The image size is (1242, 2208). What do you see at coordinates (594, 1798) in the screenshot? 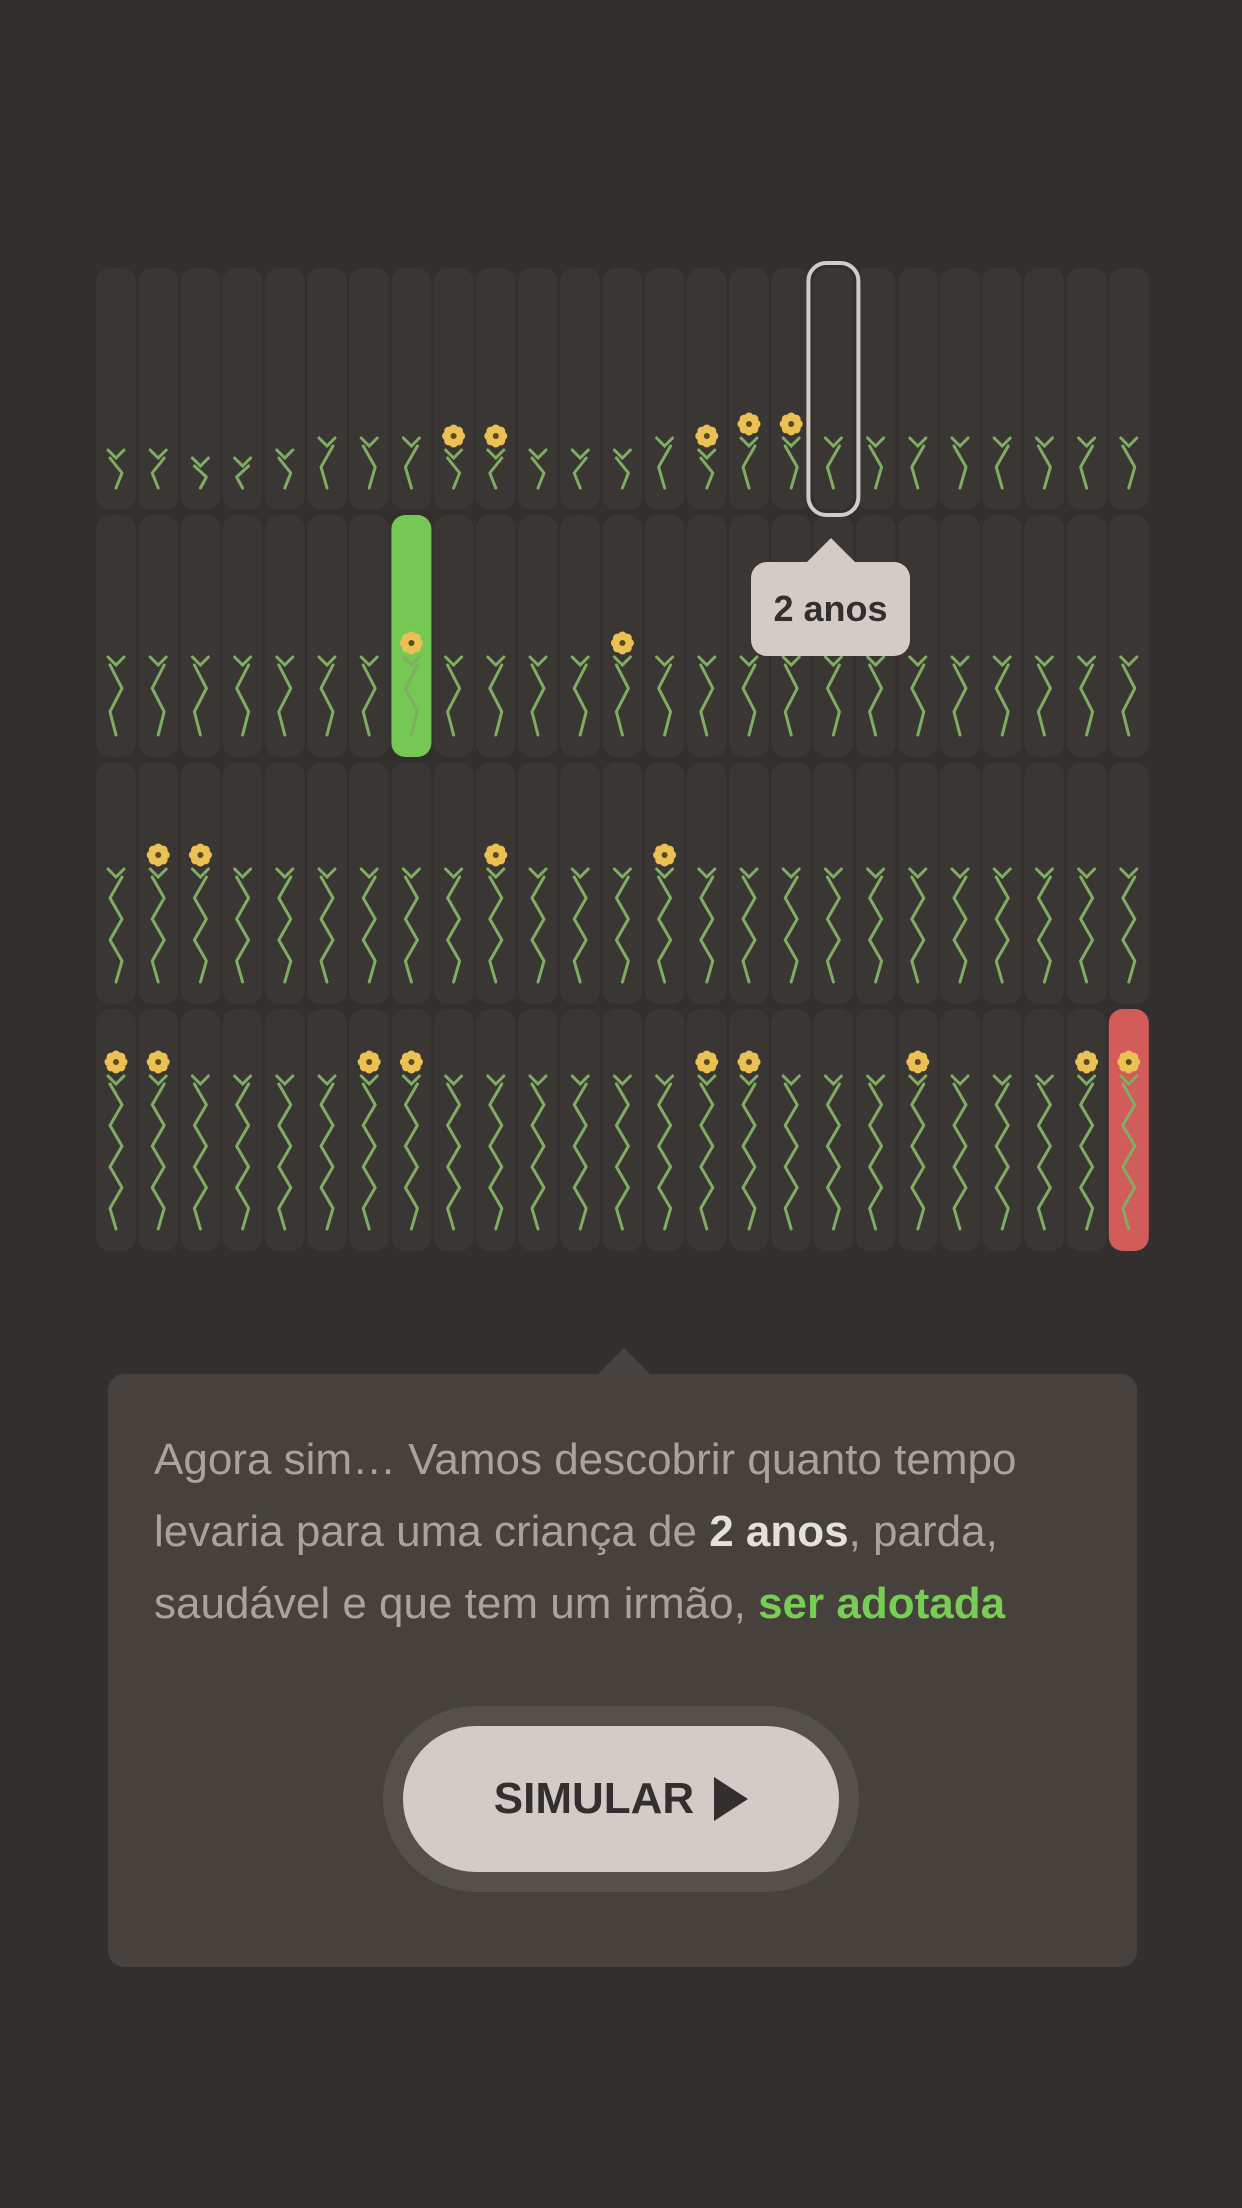
I see `simulate-button-label: SIMULAR` at bounding box center [594, 1798].